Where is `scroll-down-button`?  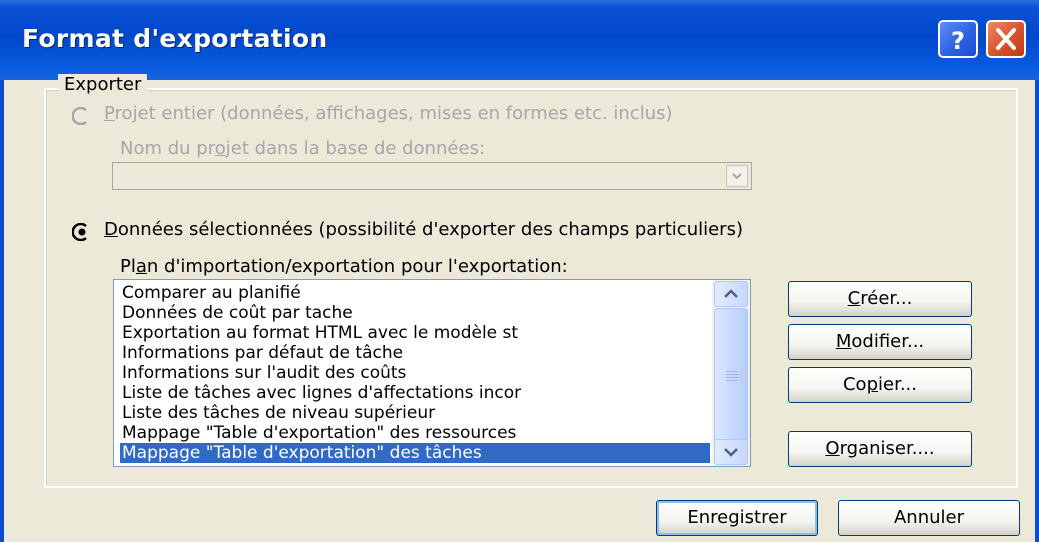
scroll-down-button is located at coordinates (731, 452).